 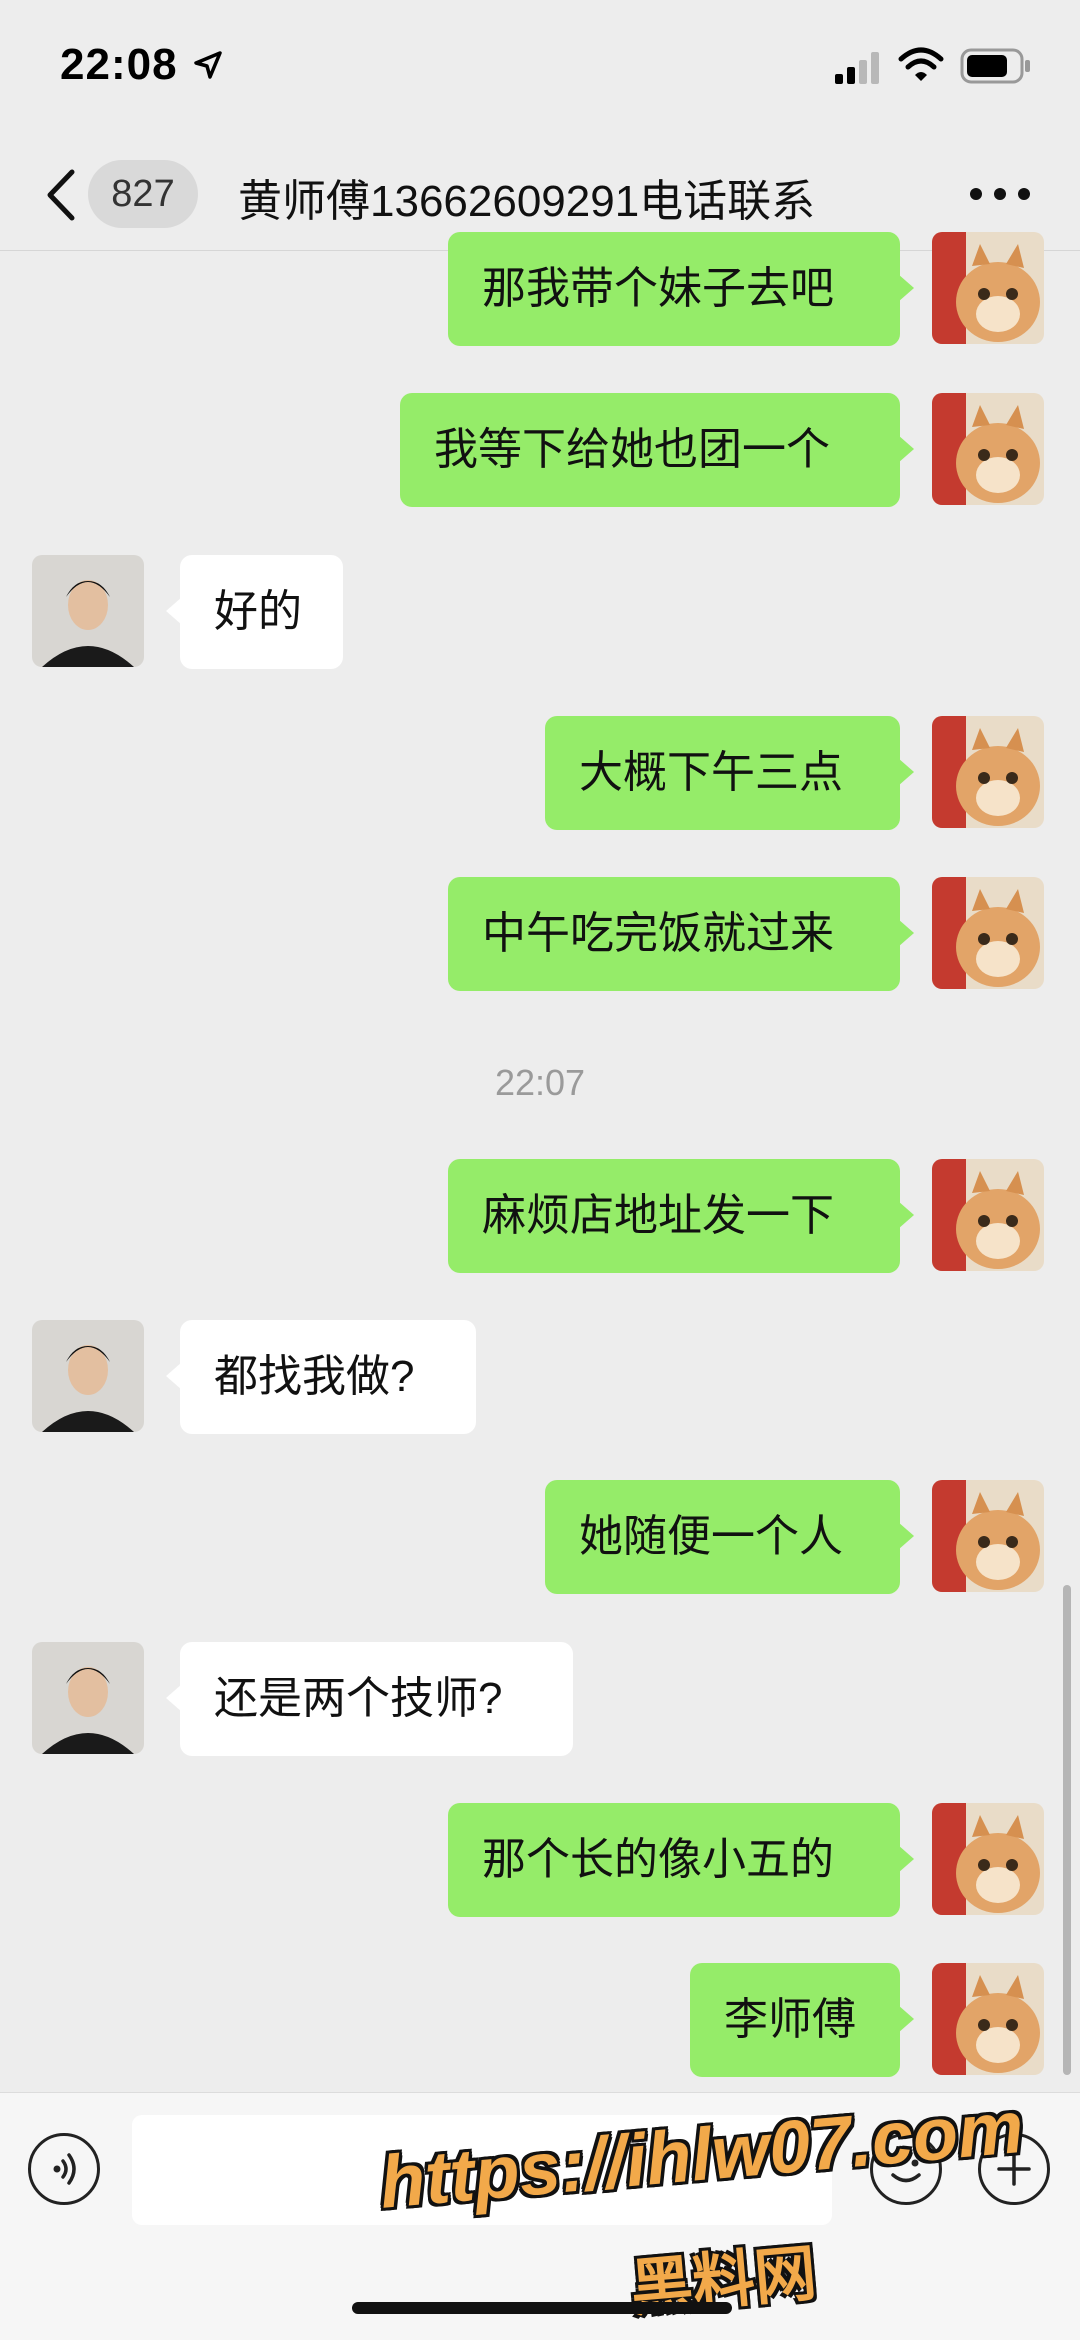 I want to click on message-bubble-incoming: 都找我做?, so click(x=321, y=1377).